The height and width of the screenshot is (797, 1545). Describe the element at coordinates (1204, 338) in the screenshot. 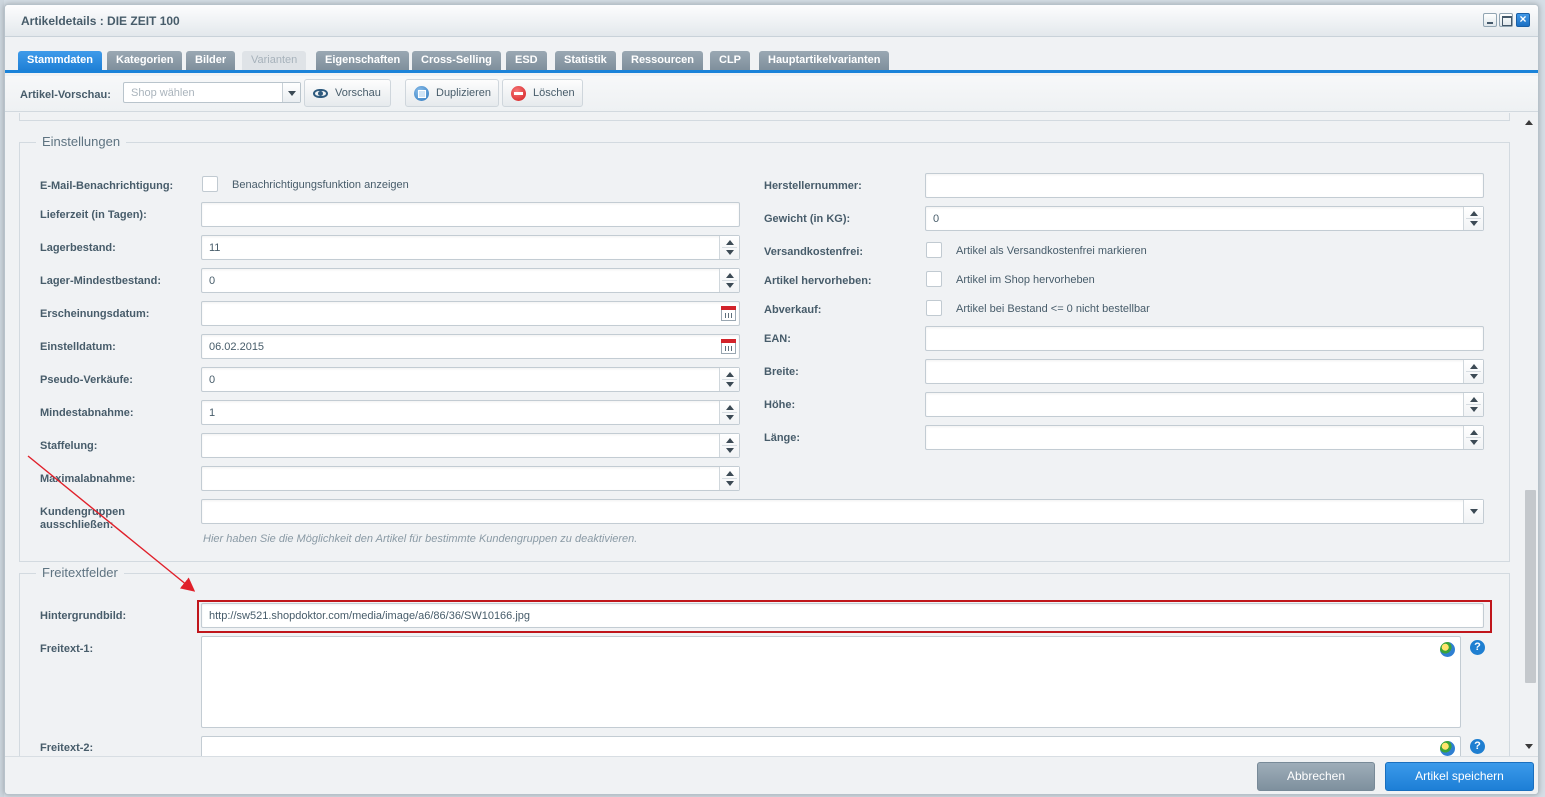

I see `ean-field` at that location.